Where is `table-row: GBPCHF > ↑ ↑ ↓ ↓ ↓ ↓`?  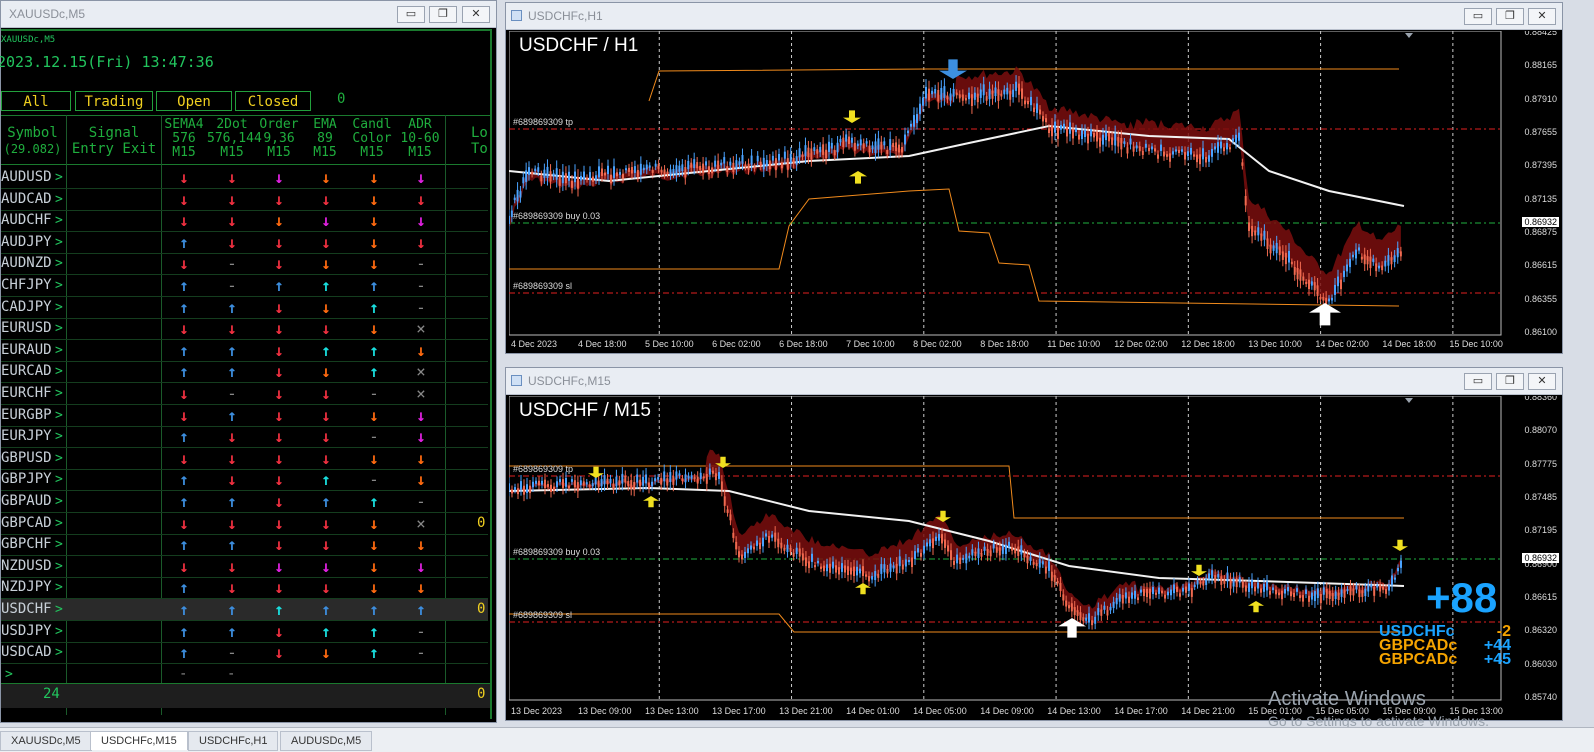
table-row: GBPCHF > ↑ ↑ ↓ ↓ ↓ ↓ is located at coordinates (244, 545).